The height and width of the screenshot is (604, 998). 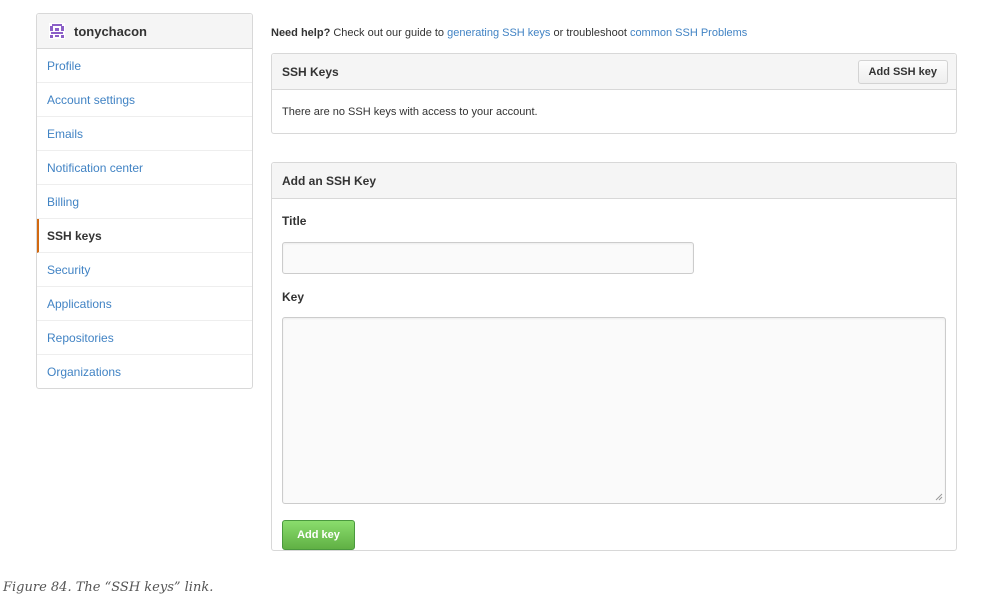 What do you see at coordinates (144, 371) in the screenshot?
I see `sidebar-item-organizations: Organizations` at bounding box center [144, 371].